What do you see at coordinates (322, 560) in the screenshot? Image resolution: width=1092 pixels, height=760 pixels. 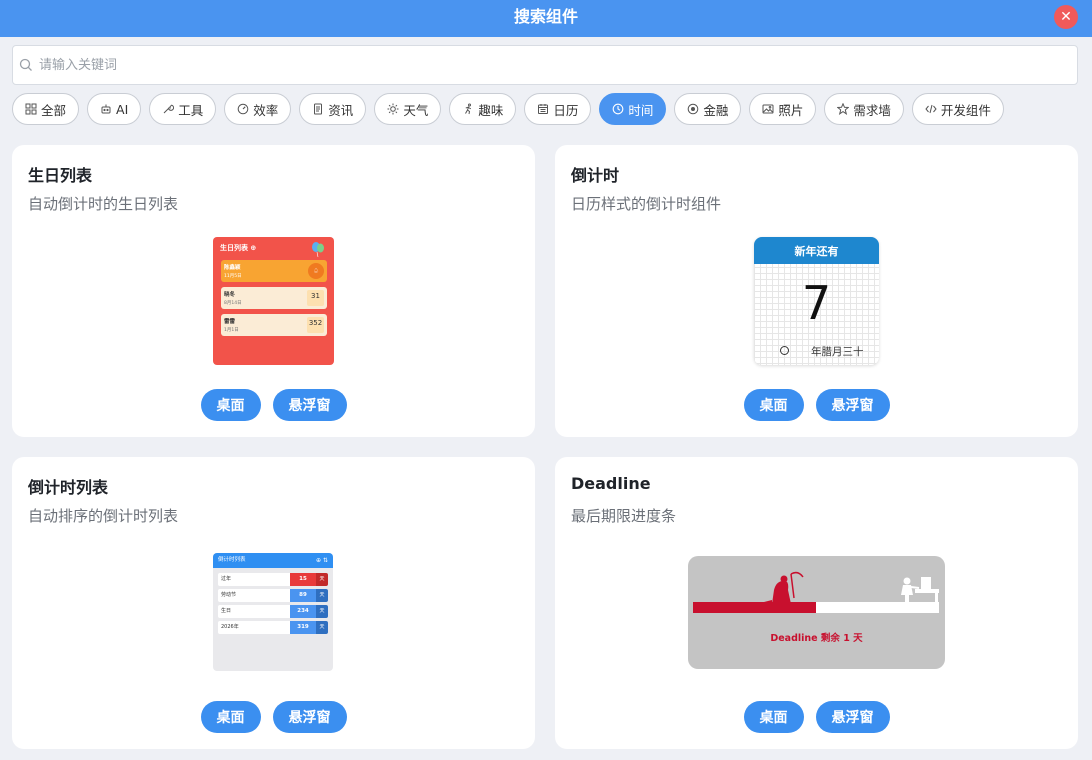 I see `add-sort-icons: ⊕ ⇅` at bounding box center [322, 560].